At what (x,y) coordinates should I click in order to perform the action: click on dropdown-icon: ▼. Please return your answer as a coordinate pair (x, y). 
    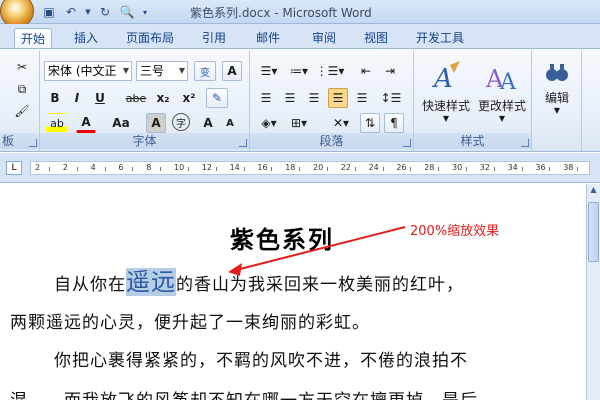
    Looking at the image, I should click on (88, 12).